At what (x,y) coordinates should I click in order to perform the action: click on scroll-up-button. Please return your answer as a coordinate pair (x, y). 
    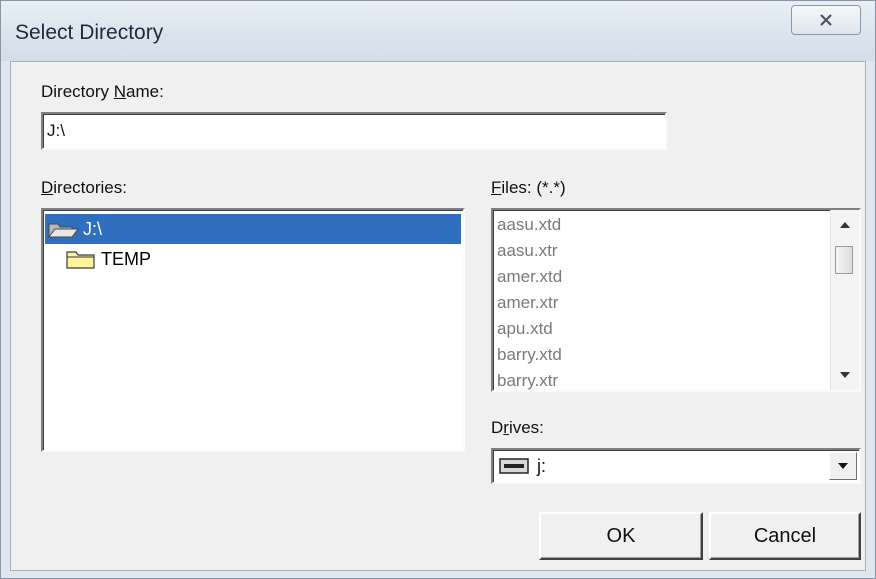
    Looking at the image, I should click on (845, 225).